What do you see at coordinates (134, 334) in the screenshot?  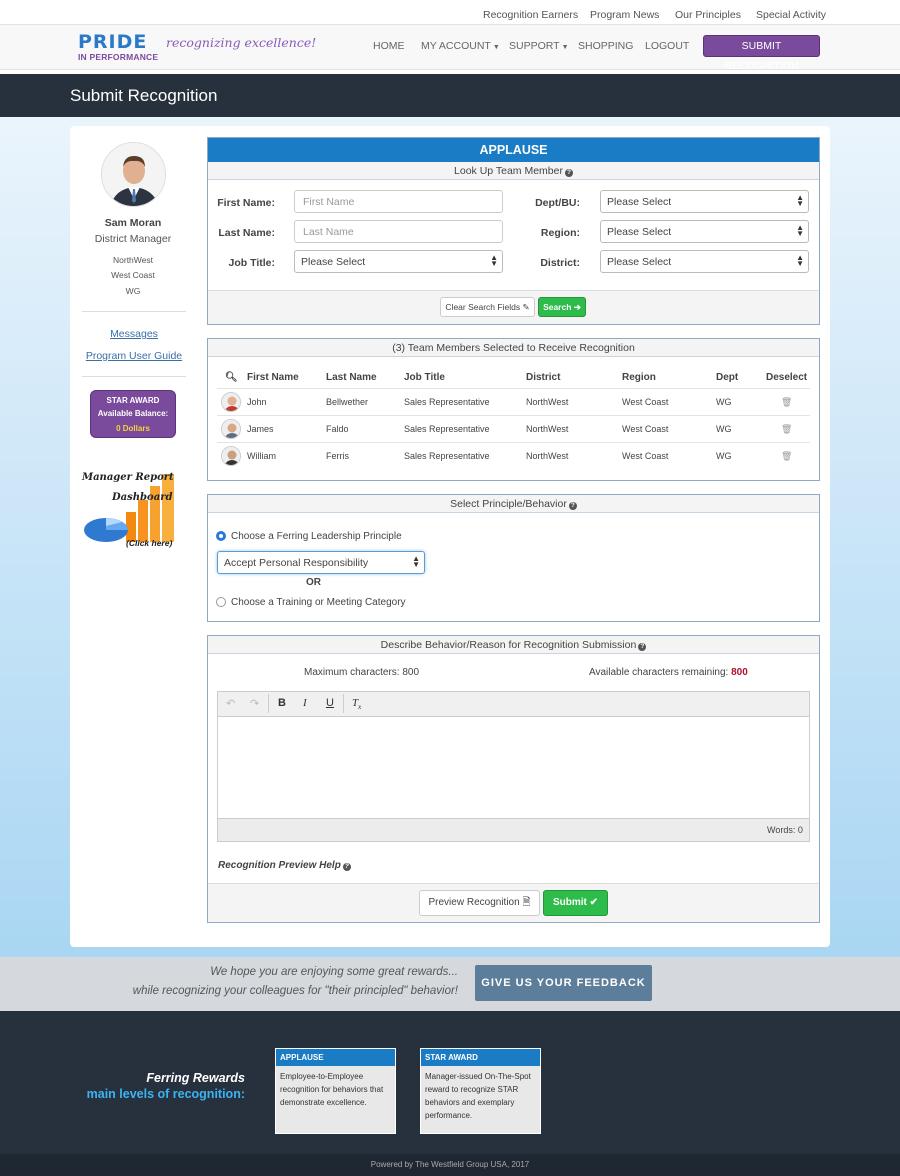 I see `messages-link: Messages` at bounding box center [134, 334].